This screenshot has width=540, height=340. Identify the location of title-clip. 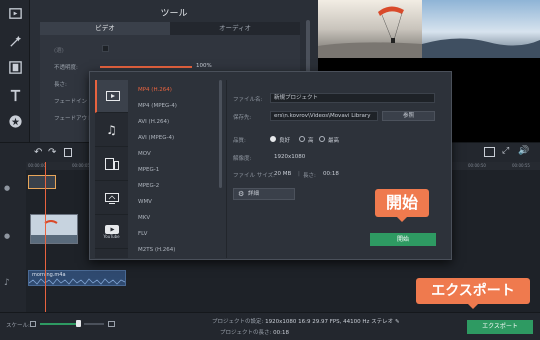
(42, 182).